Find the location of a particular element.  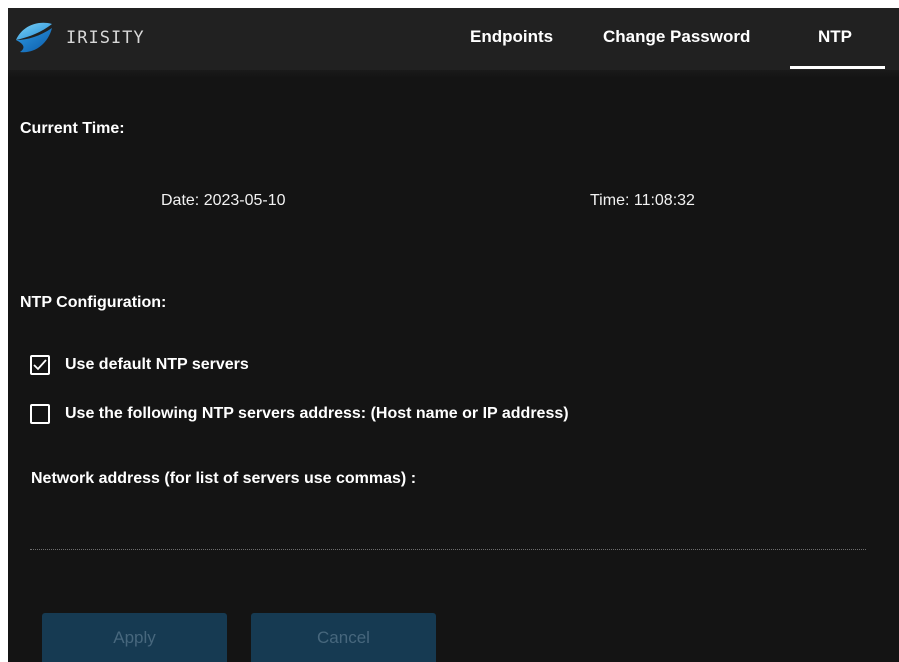

default-ntp-option: Use default NTP servers is located at coordinates (139, 365).